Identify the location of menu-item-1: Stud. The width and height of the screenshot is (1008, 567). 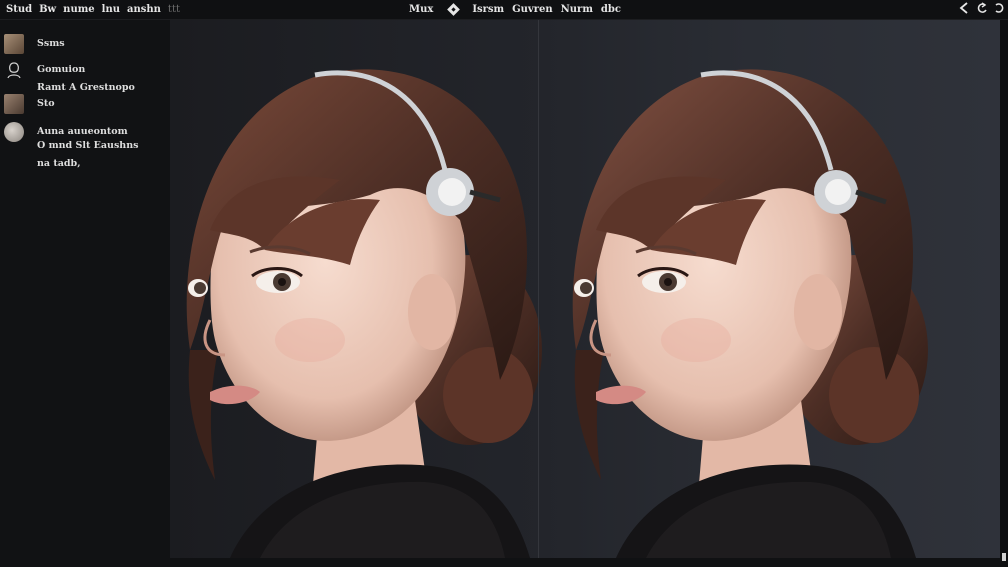
(19, 9).